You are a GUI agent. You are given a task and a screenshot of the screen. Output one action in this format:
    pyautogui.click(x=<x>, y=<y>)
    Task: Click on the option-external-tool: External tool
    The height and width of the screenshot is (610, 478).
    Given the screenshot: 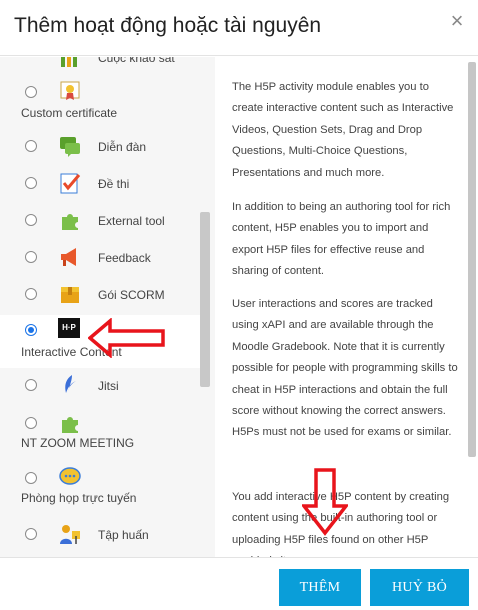 What is the action you would take?
    pyautogui.click(x=100, y=220)
    